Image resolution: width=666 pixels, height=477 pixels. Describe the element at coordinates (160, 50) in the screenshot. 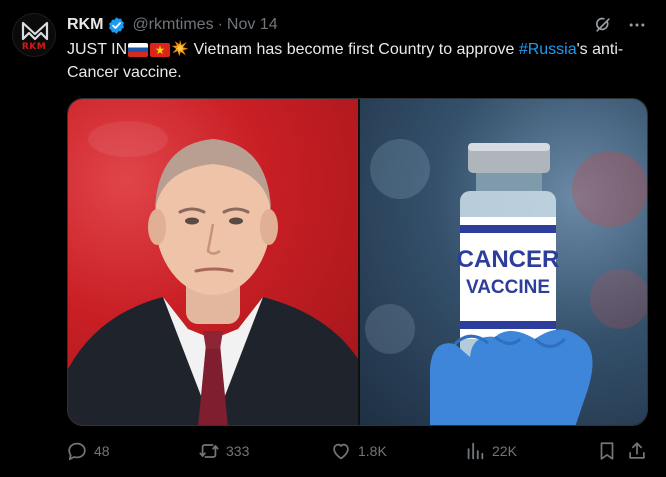

I see `vietnam-flag-icon` at that location.